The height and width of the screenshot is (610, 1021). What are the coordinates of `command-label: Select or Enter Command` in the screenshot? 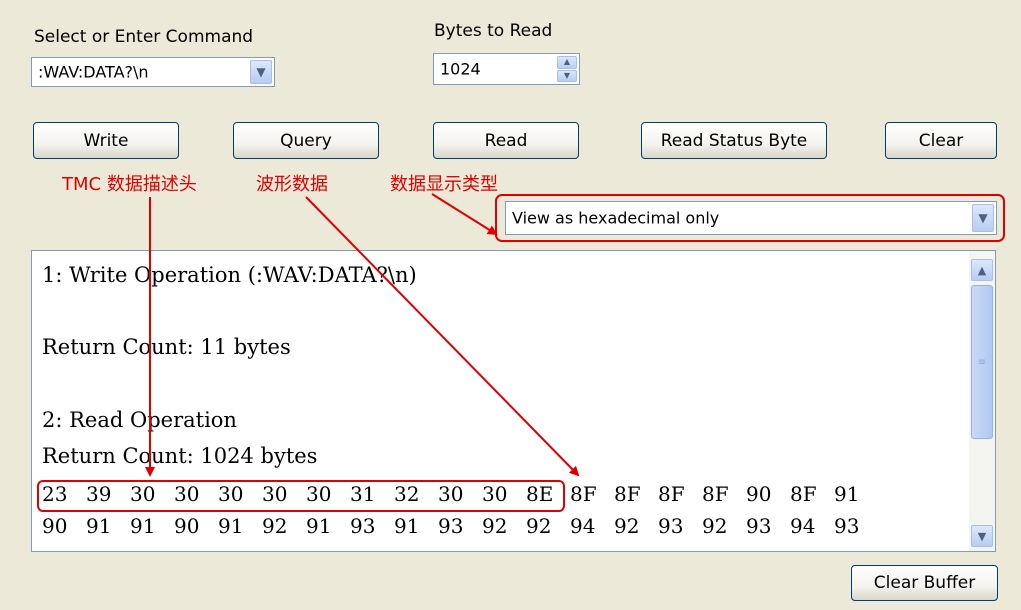 It's located at (144, 37).